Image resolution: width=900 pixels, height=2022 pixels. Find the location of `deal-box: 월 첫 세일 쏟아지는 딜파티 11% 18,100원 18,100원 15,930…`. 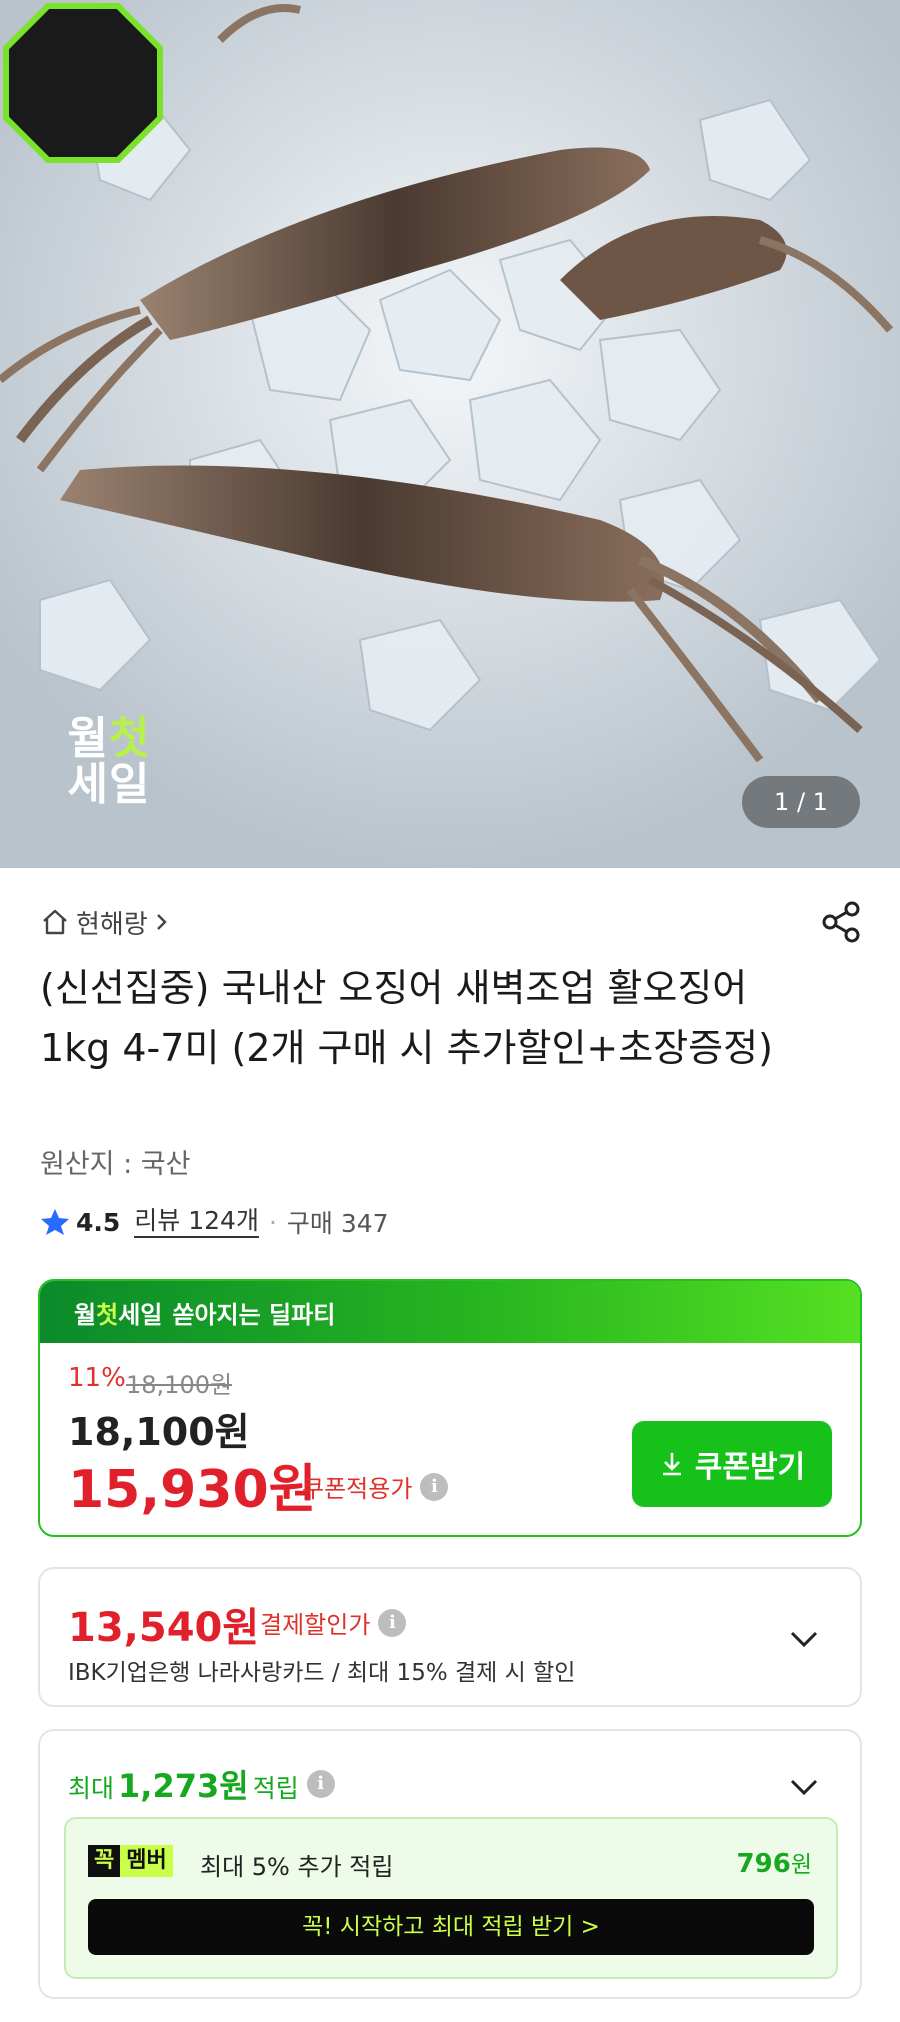

deal-box: 월 첫 세일 쏟아지는 딜파티 11% 18,100원 18,100원 15,930… is located at coordinates (450, 1408).